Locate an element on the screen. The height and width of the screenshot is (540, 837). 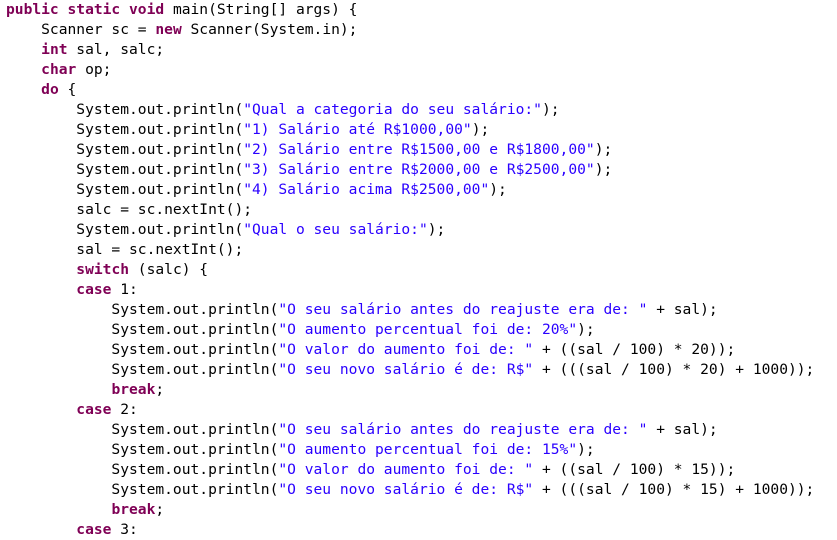
code-line: public static void main(String[] args) { is located at coordinates (418, 10).